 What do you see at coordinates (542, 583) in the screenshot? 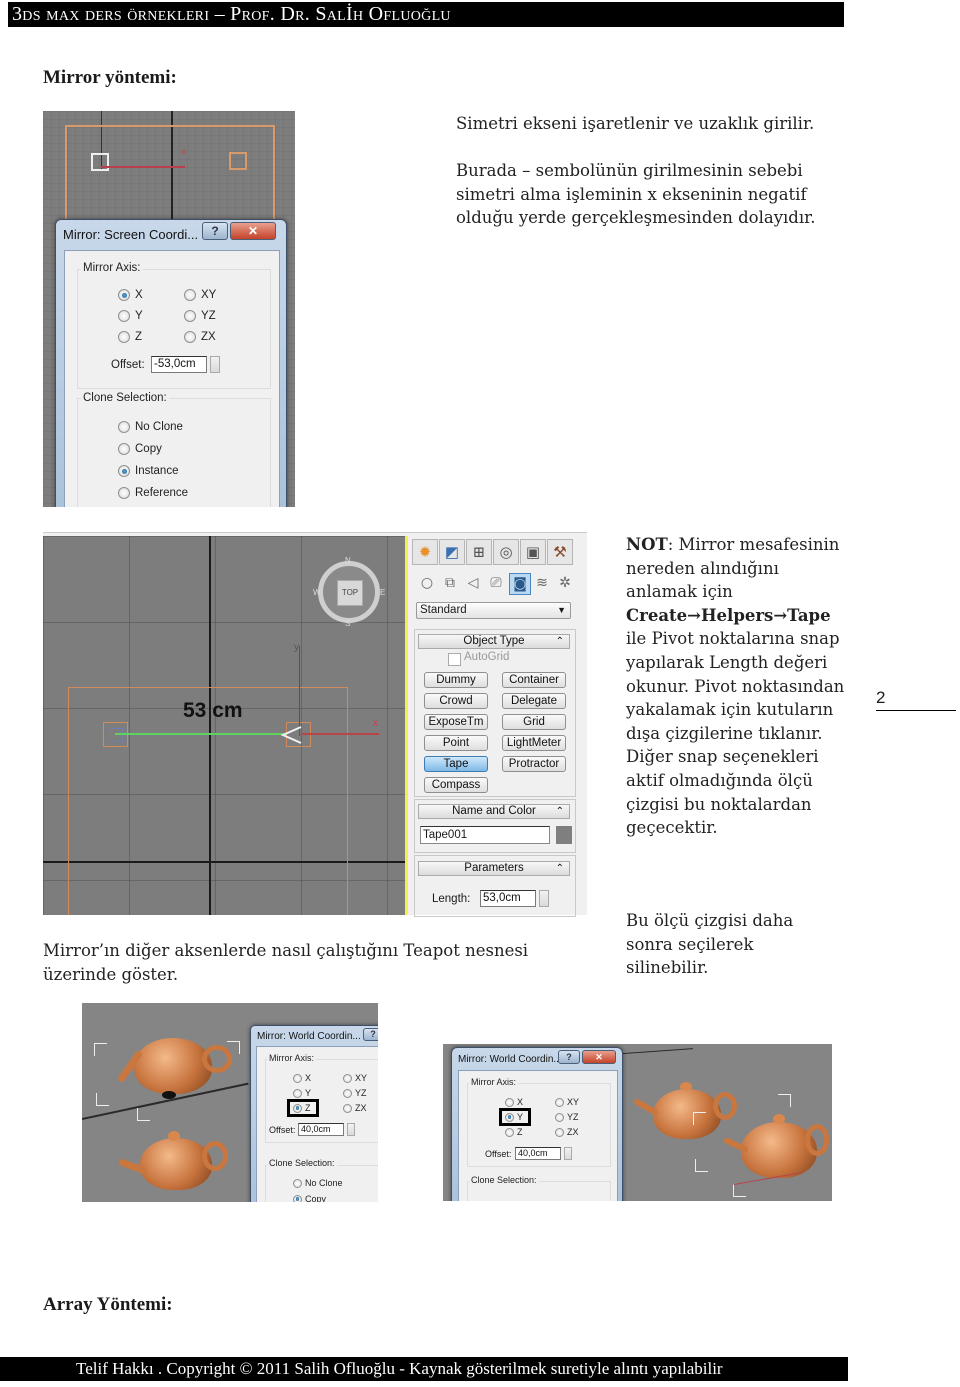
I see `spacewarps-icon: ≋` at bounding box center [542, 583].